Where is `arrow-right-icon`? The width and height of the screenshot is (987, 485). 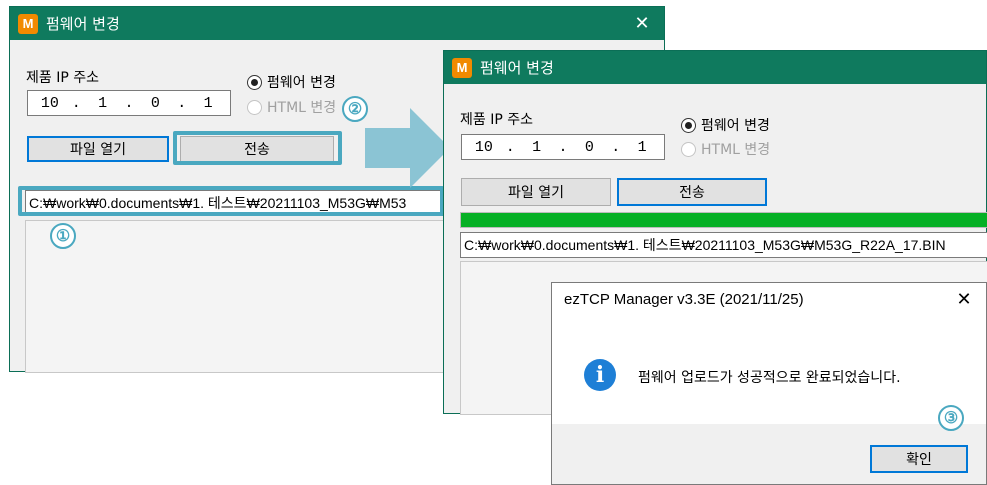 arrow-right-icon is located at coordinates (407, 148).